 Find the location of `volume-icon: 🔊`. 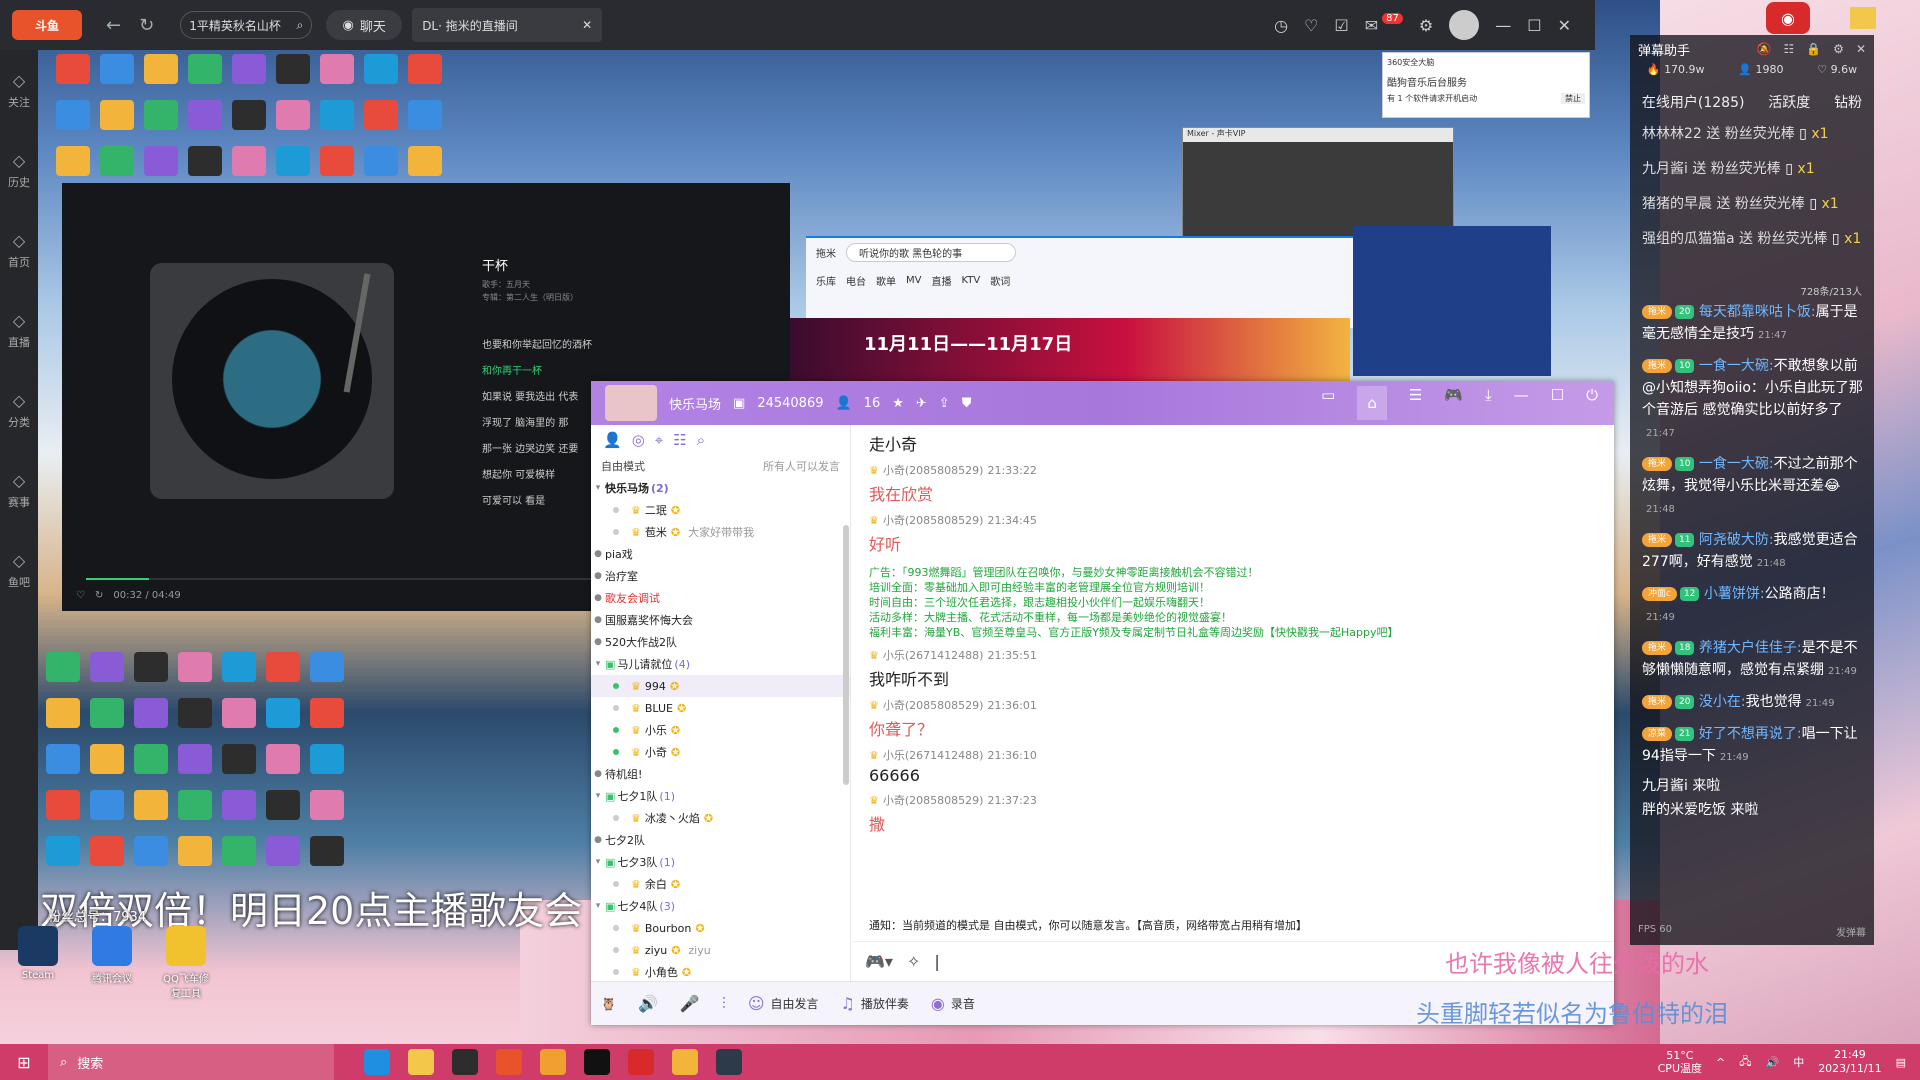

volume-icon: 🔊 is located at coordinates (1772, 1062).